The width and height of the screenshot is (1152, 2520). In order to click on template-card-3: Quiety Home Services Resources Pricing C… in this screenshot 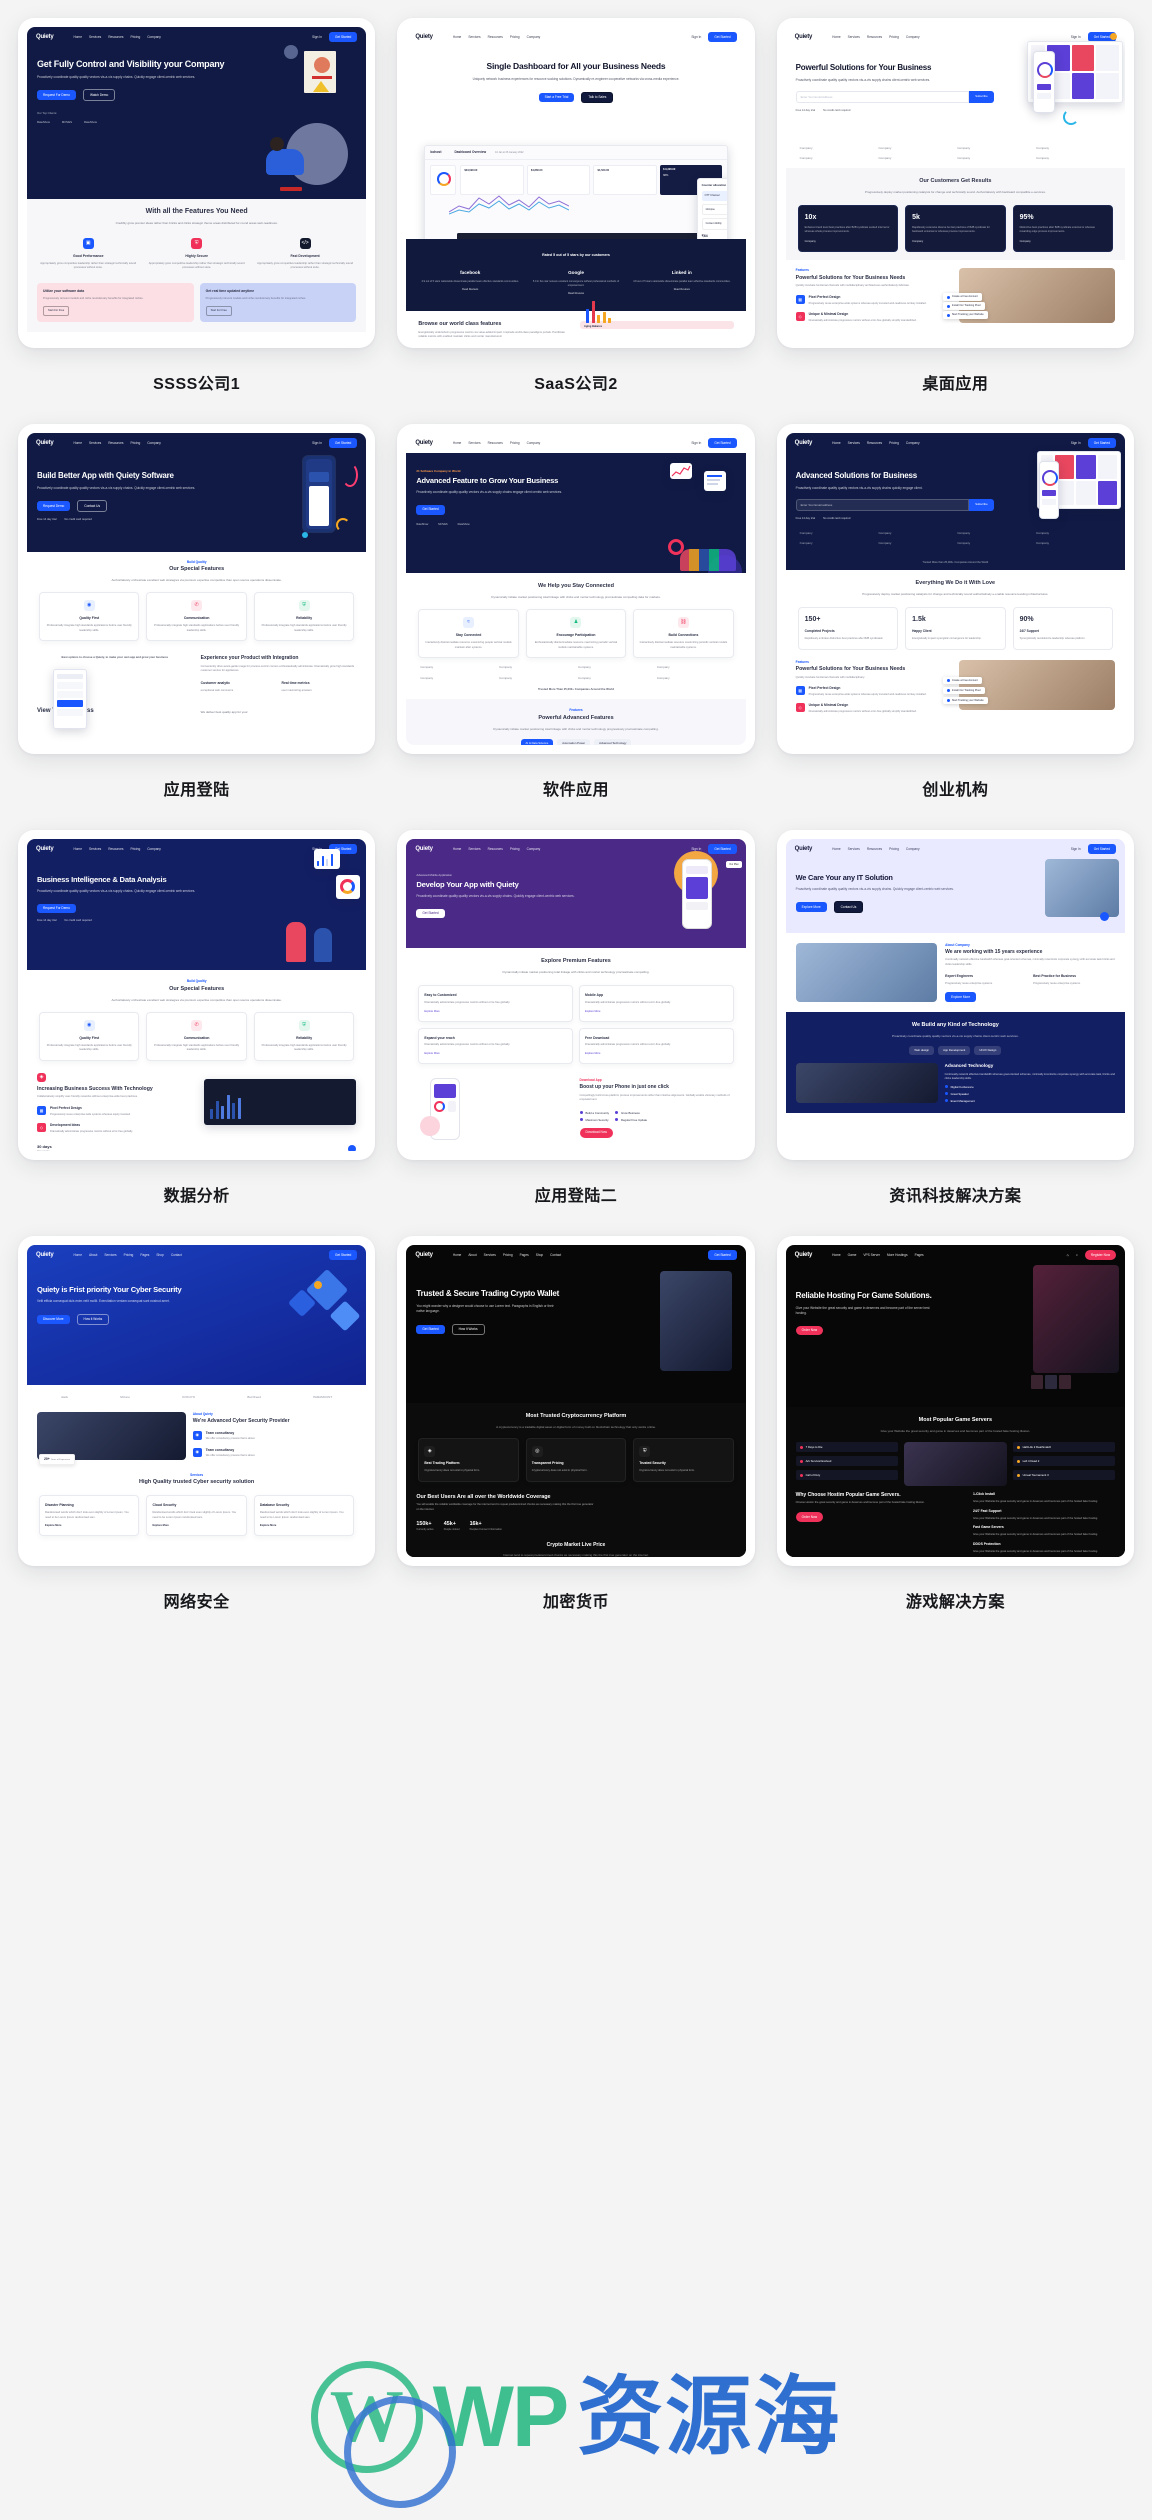, I will do `click(955, 183)`.